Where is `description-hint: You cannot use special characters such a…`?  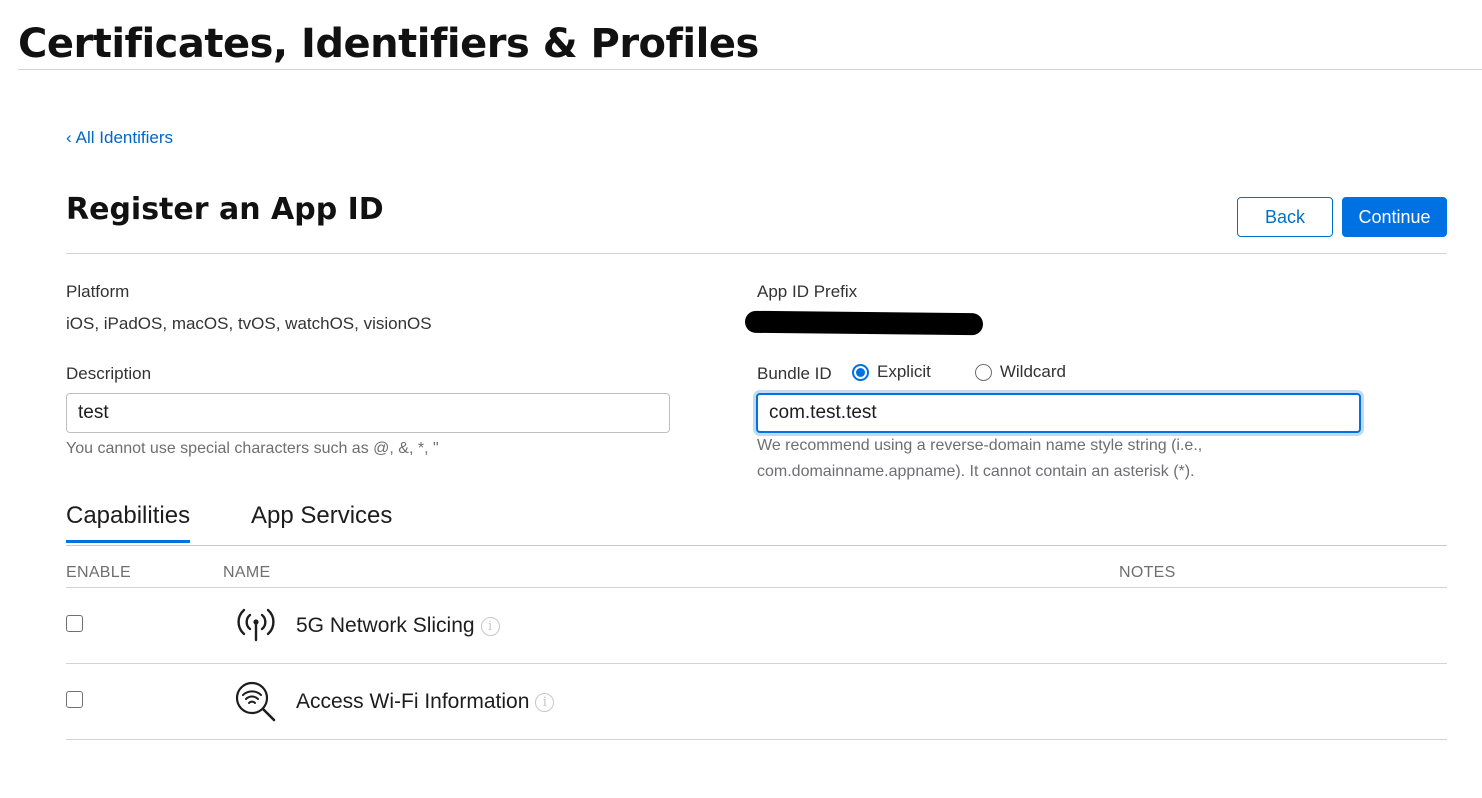 description-hint: You cannot use special characters such a… is located at coordinates (252, 448).